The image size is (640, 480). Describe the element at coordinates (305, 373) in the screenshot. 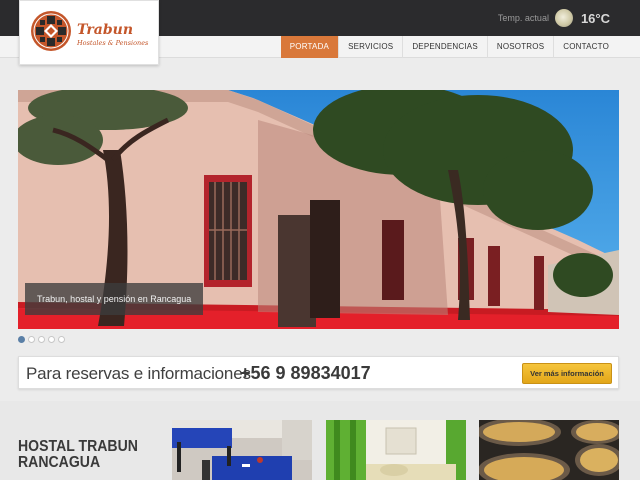

I see `reservation-phone: +56 9 89834017` at that location.